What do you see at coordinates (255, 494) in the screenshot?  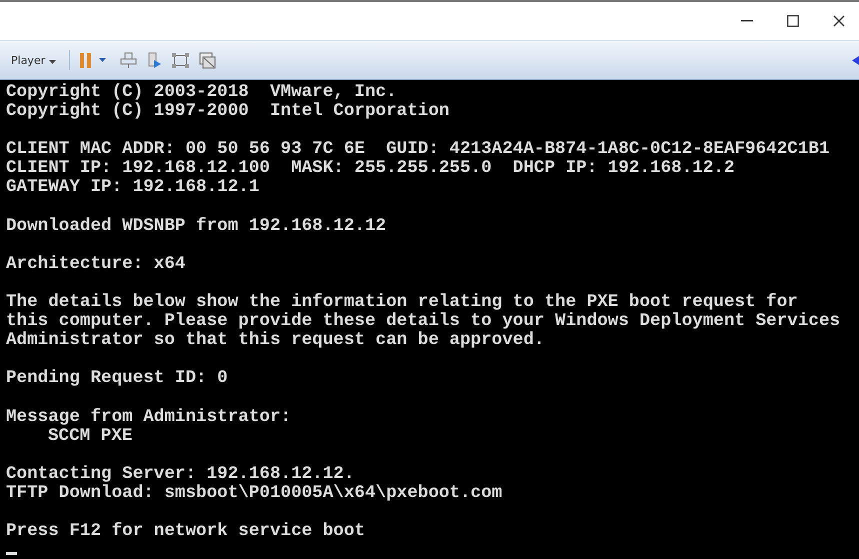 I see `console-line: TFTP Download: smsboot\P010005A\x64\pxeboot.com` at bounding box center [255, 494].